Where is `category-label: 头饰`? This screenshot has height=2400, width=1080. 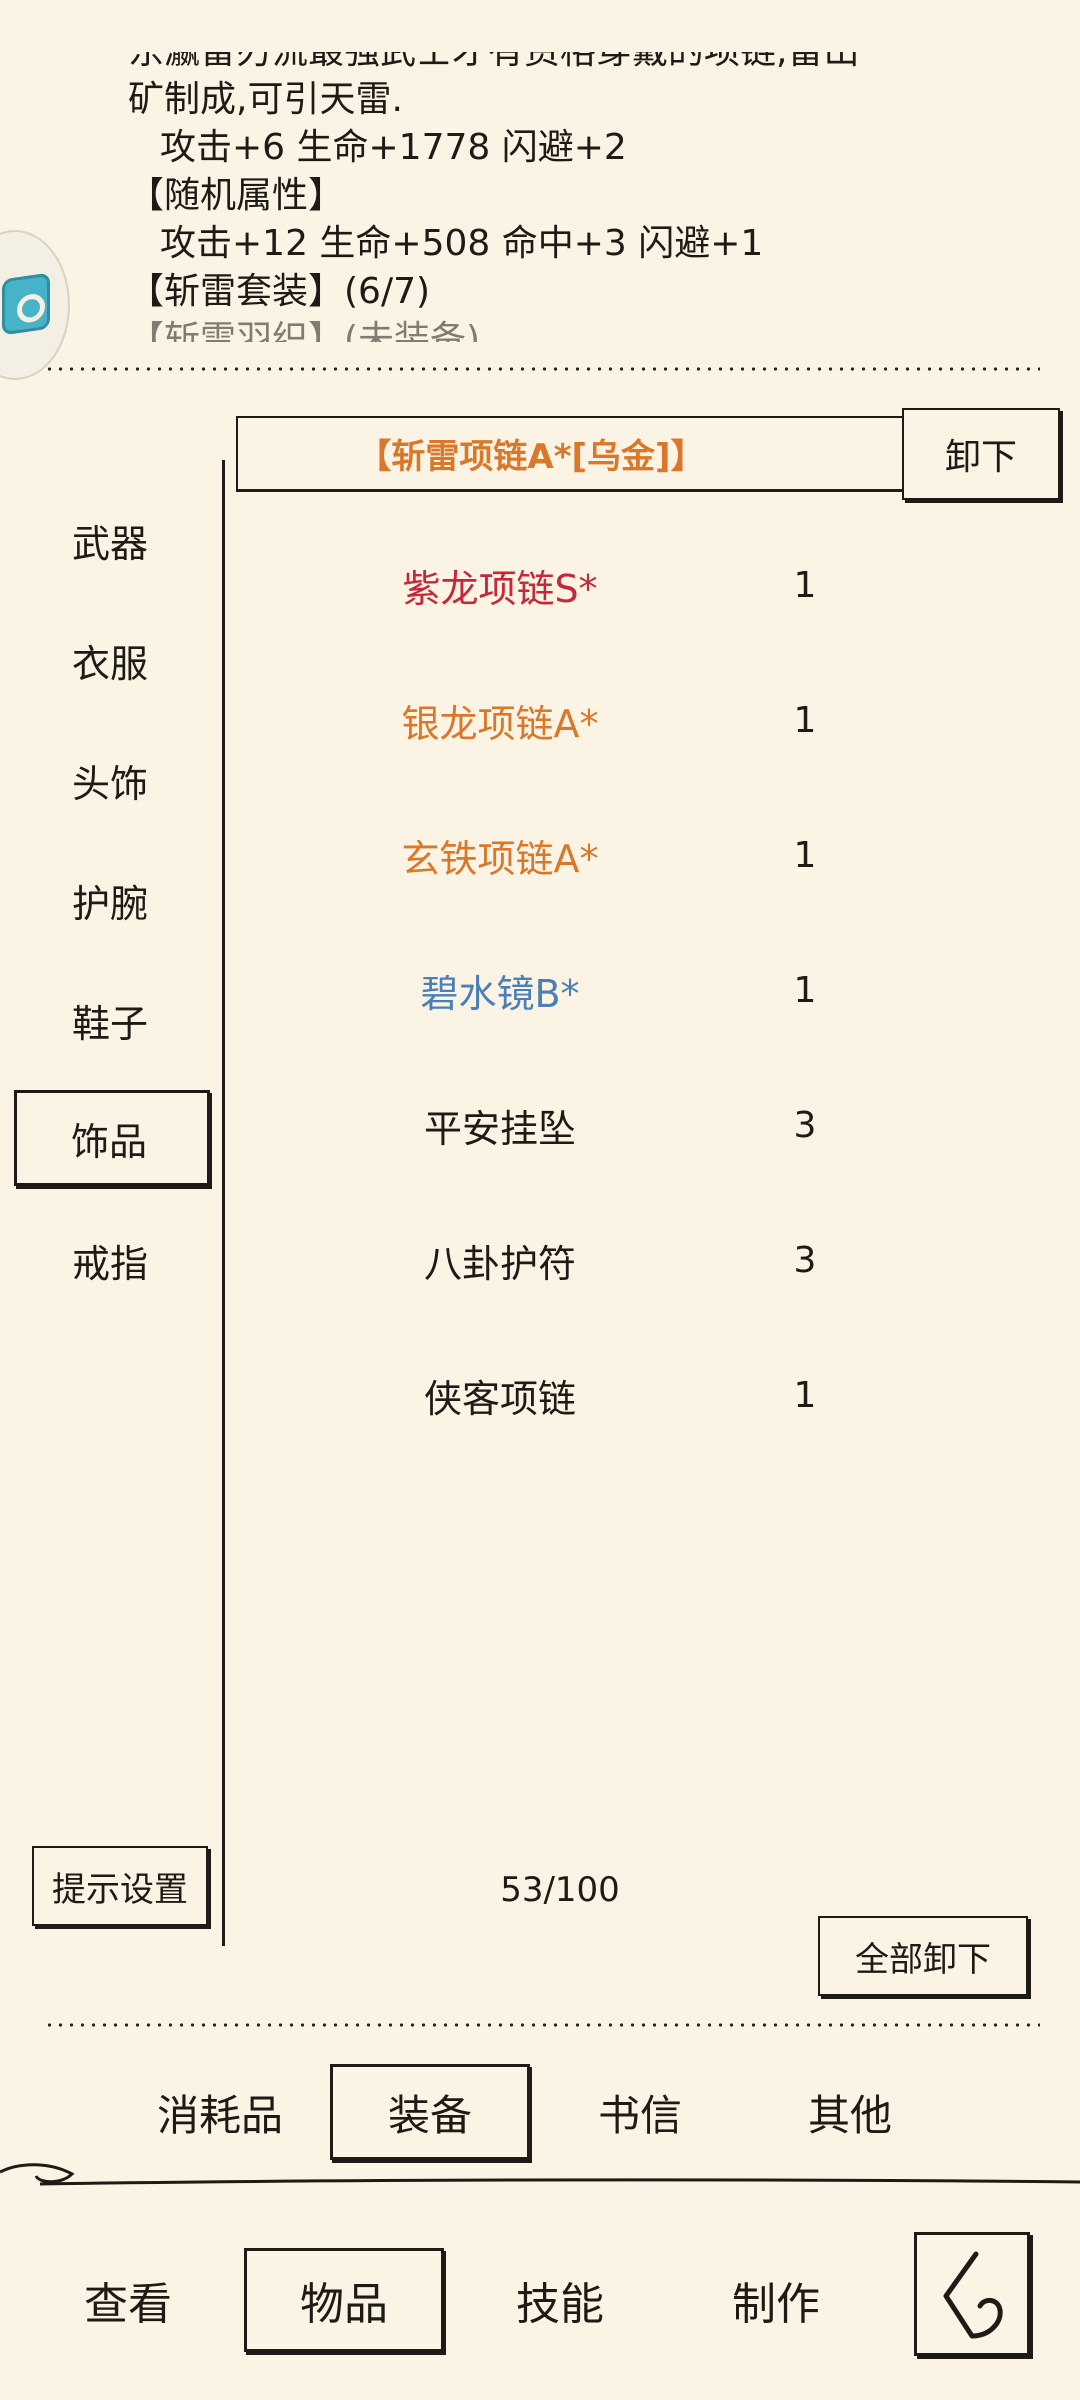
category-label: 头饰 is located at coordinates (110, 783).